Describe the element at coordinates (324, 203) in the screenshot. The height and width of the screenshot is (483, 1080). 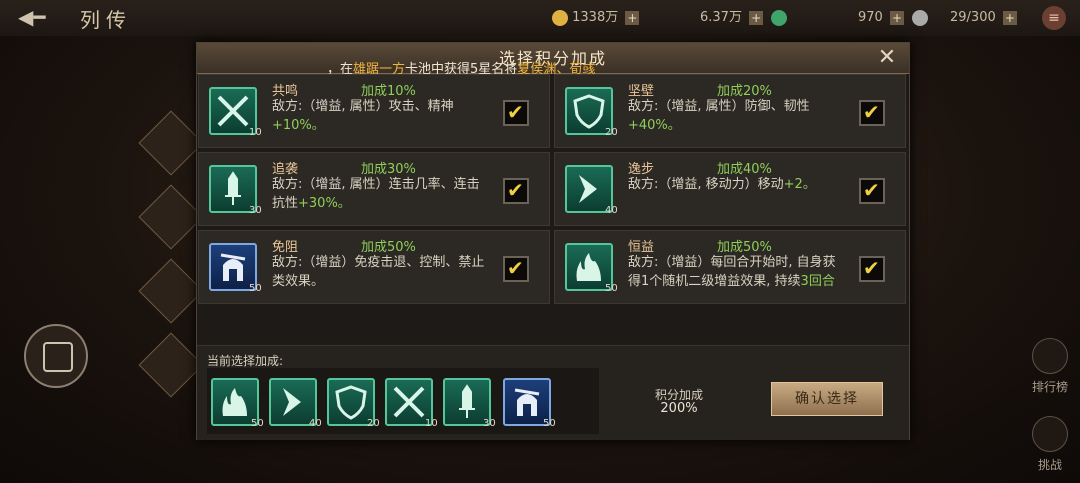
I see `bonus-desc-value: +30%。` at that location.